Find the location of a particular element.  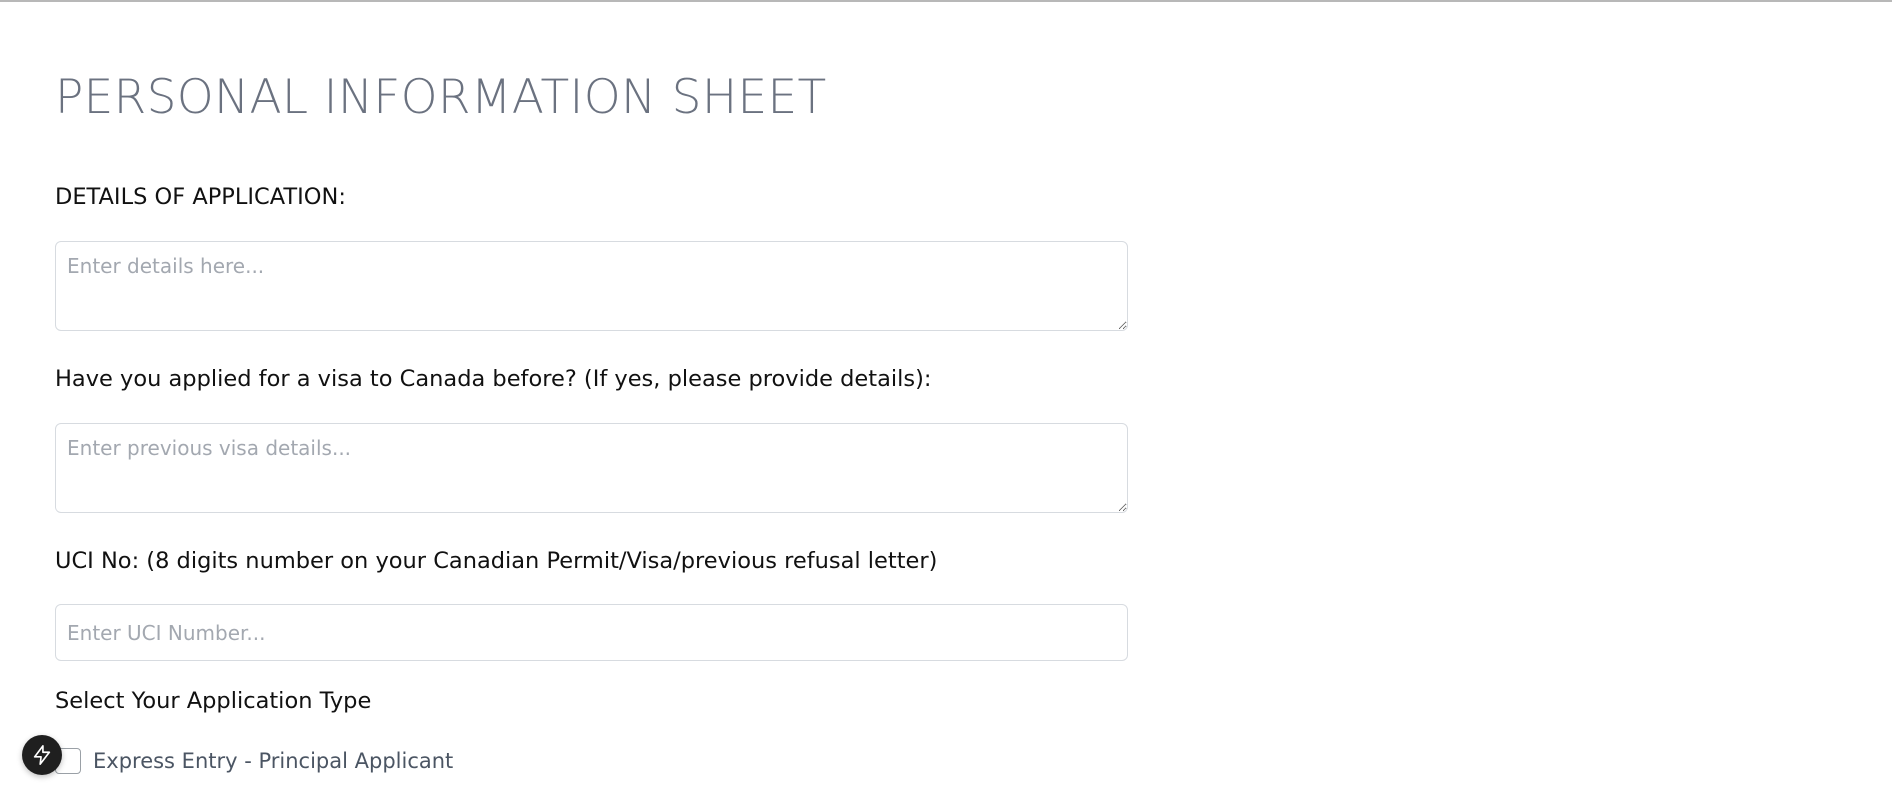

uci-input is located at coordinates (591, 632).